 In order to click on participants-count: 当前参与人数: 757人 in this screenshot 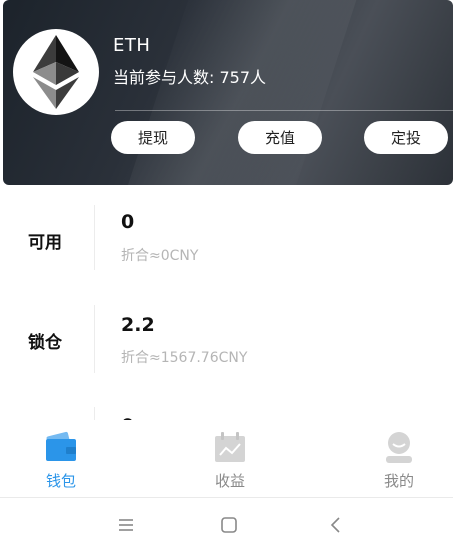, I will do `click(190, 77)`.